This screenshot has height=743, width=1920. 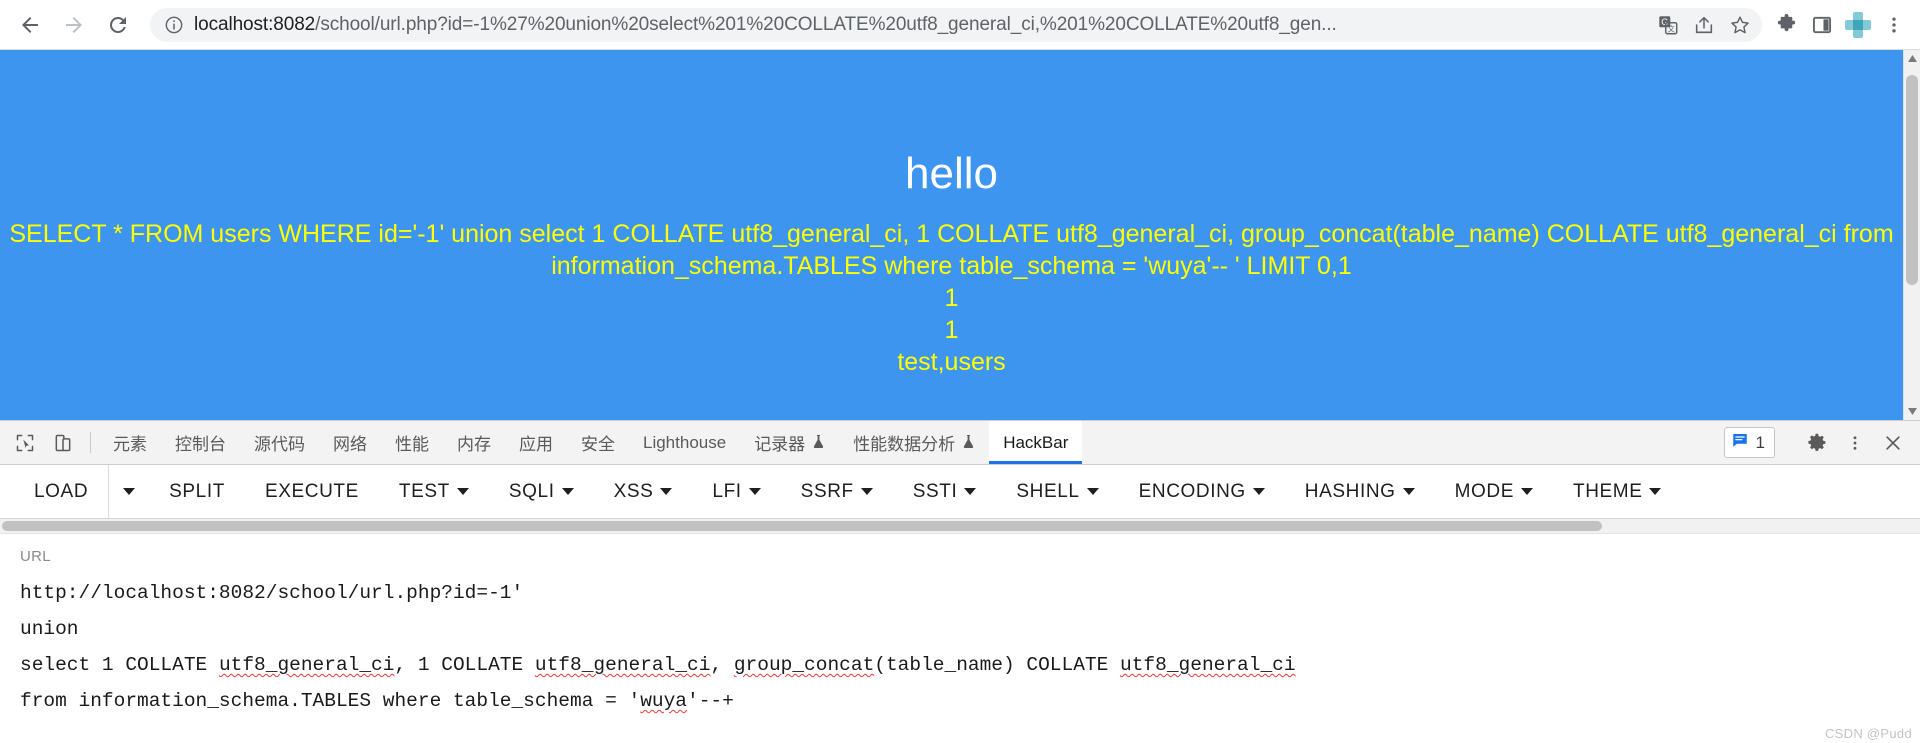 I want to click on page-vertical-scrollbar, so click(x=1911, y=235).